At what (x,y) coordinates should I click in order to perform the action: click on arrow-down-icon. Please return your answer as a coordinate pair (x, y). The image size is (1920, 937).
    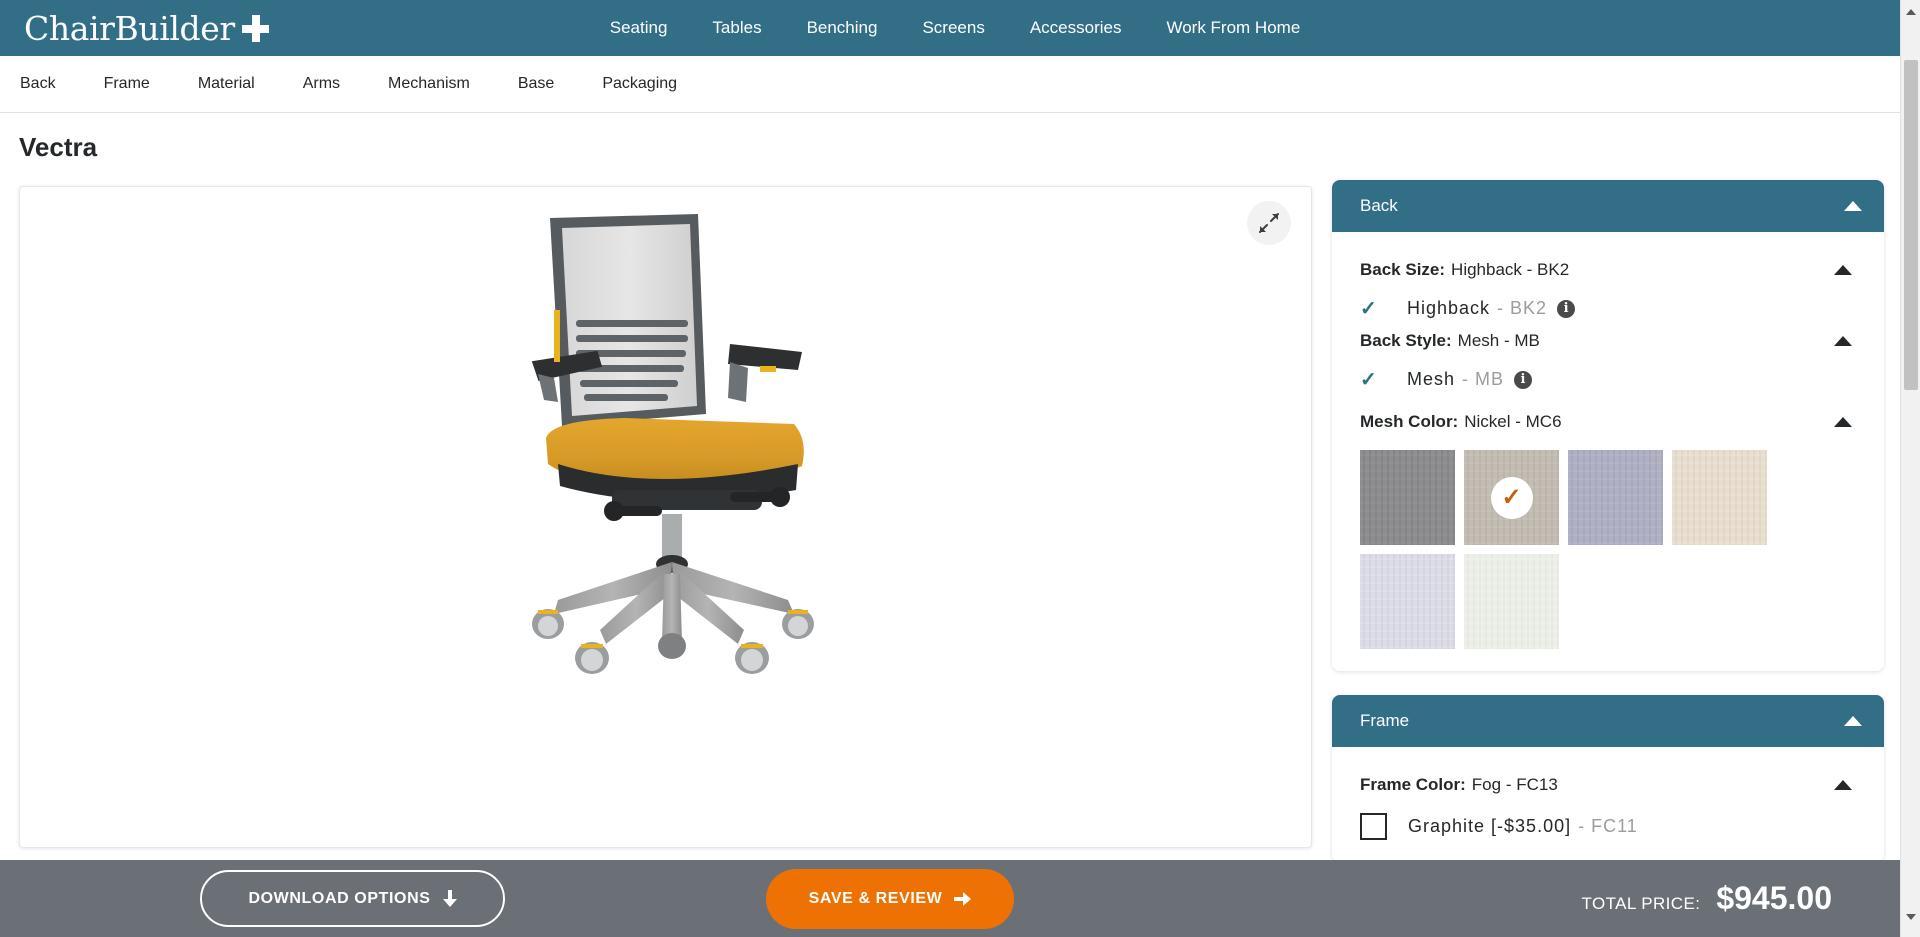
    Looking at the image, I should click on (449, 898).